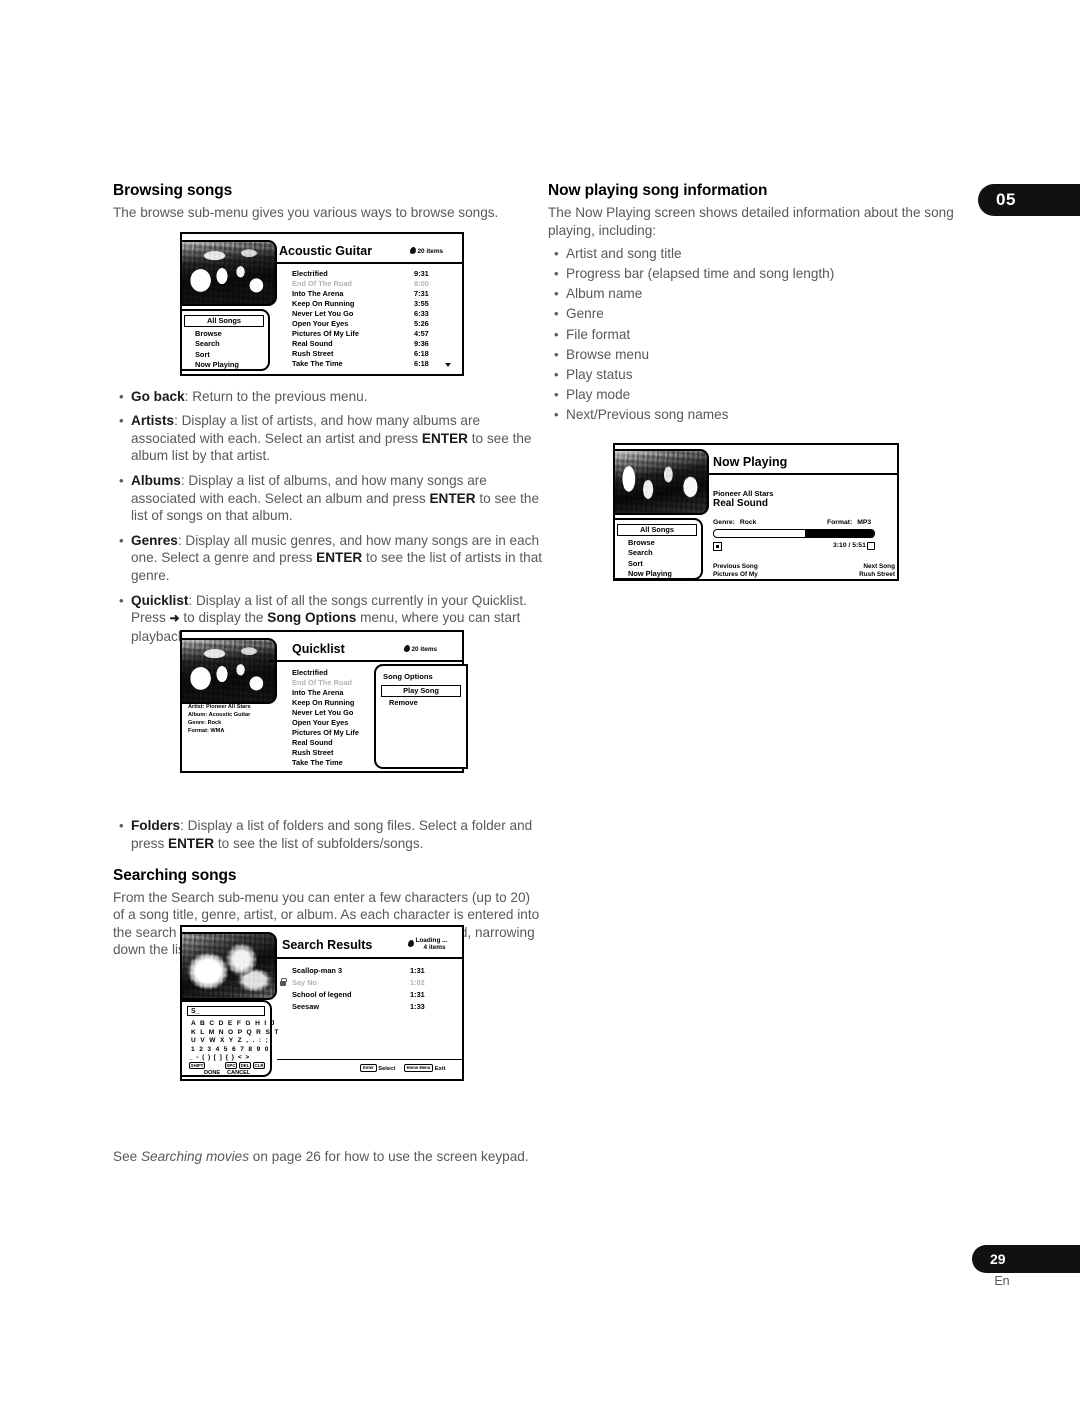 The height and width of the screenshot is (1407, 1080). I want to click on home-menu-key-chip: Home Menu, so click(418, 1068).